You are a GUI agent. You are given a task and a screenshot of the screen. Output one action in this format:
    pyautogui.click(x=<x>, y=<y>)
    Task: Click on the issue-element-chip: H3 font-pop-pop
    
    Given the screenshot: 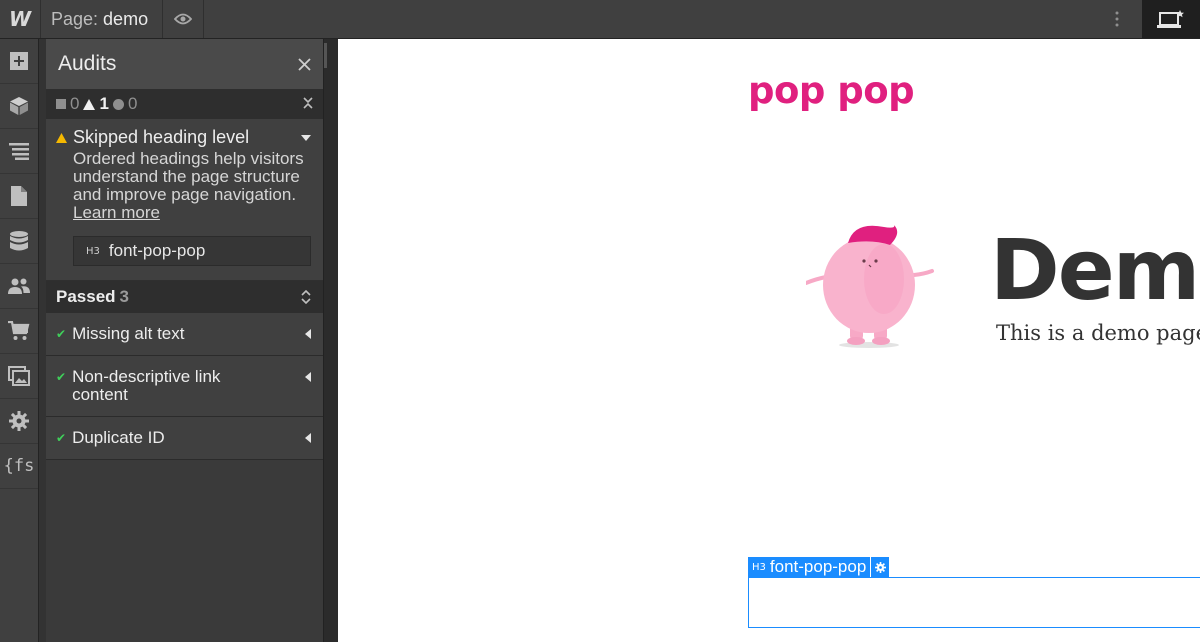 What is the action you would take?
    pyautogui.click(x=192, y=251)
    